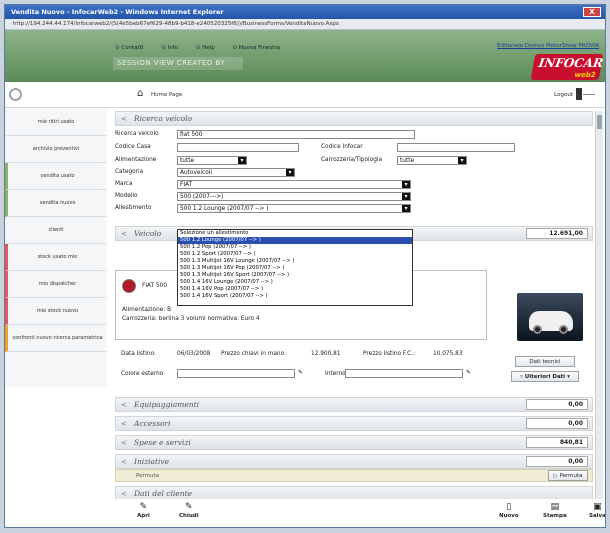  What do you see at coordinates (136, 160) in the screenshot?
I see `alimentazione-label: Alimentazione` at bounding box center [136, 160].